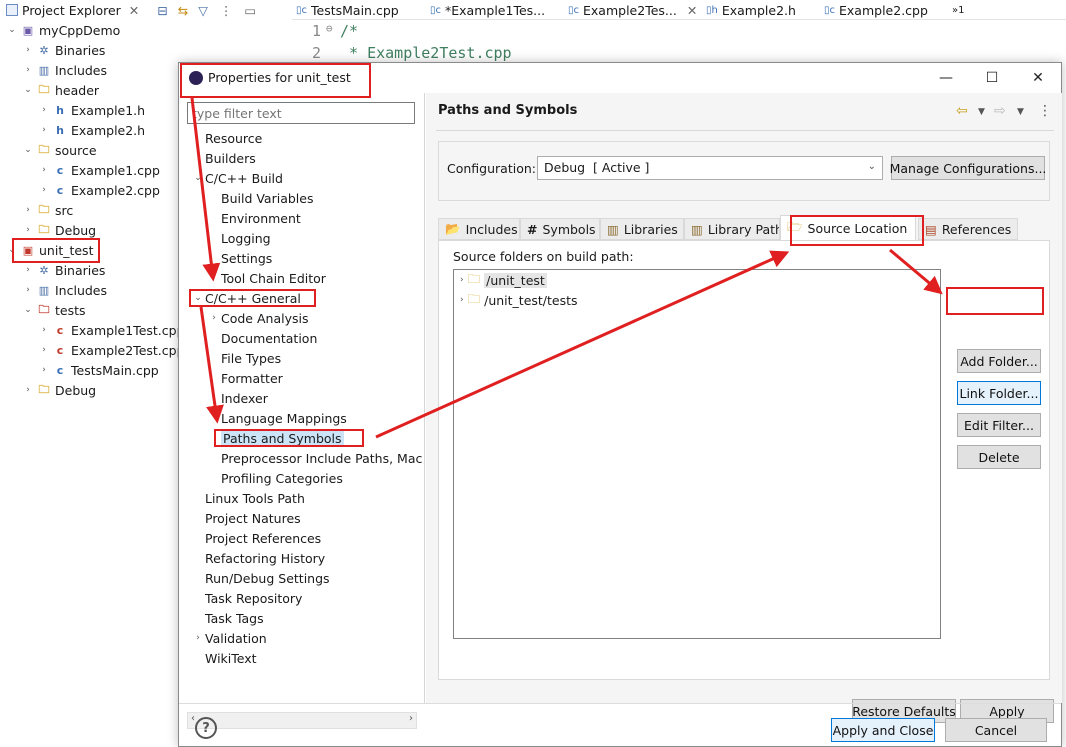 This screenshot has height=747, width=1066. What do you see at coordinates (262, 338) in the screenshot?
I see `nav-item: Documentation` at bounding box center [262, 338].